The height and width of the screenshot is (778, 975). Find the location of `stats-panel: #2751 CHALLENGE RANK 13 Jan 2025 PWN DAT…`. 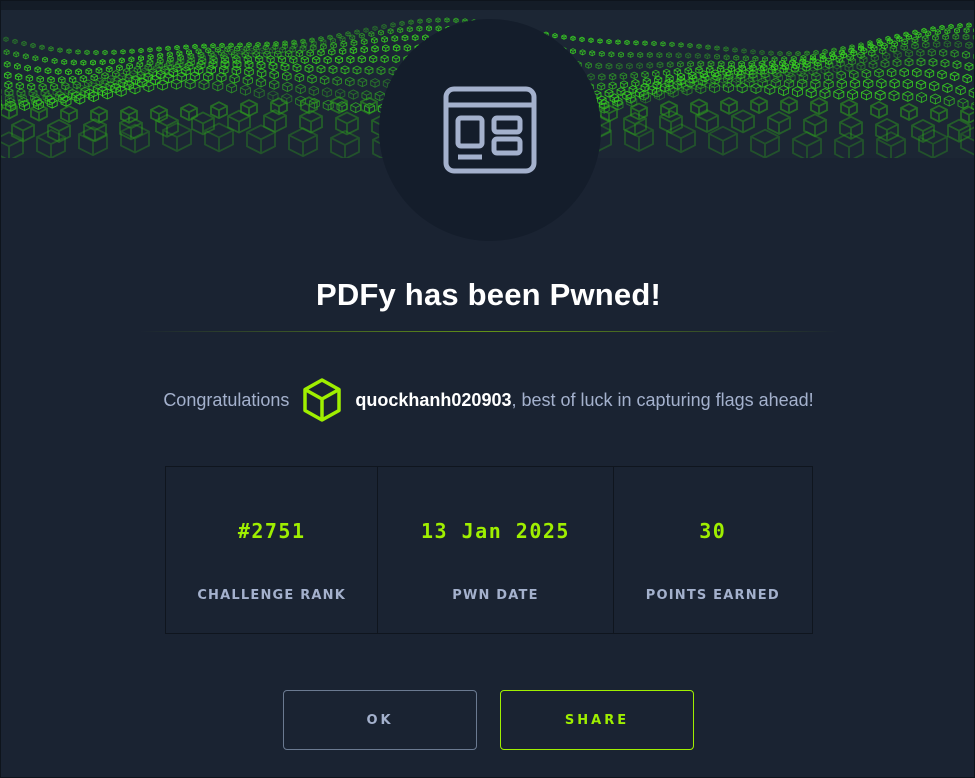

stats-panel: #2751 CHALLENGE RANK 13 Jan 2025 PWN DAT… is located at coordinates (489, 550).